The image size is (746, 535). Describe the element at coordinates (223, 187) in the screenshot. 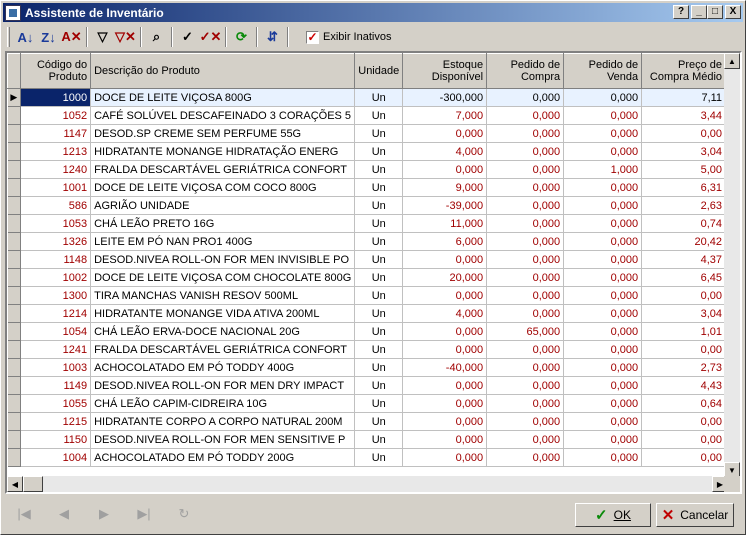

I see `cell-desc: DOCE DE LEITE VIÇOSA COM COCO 800G` at that location.